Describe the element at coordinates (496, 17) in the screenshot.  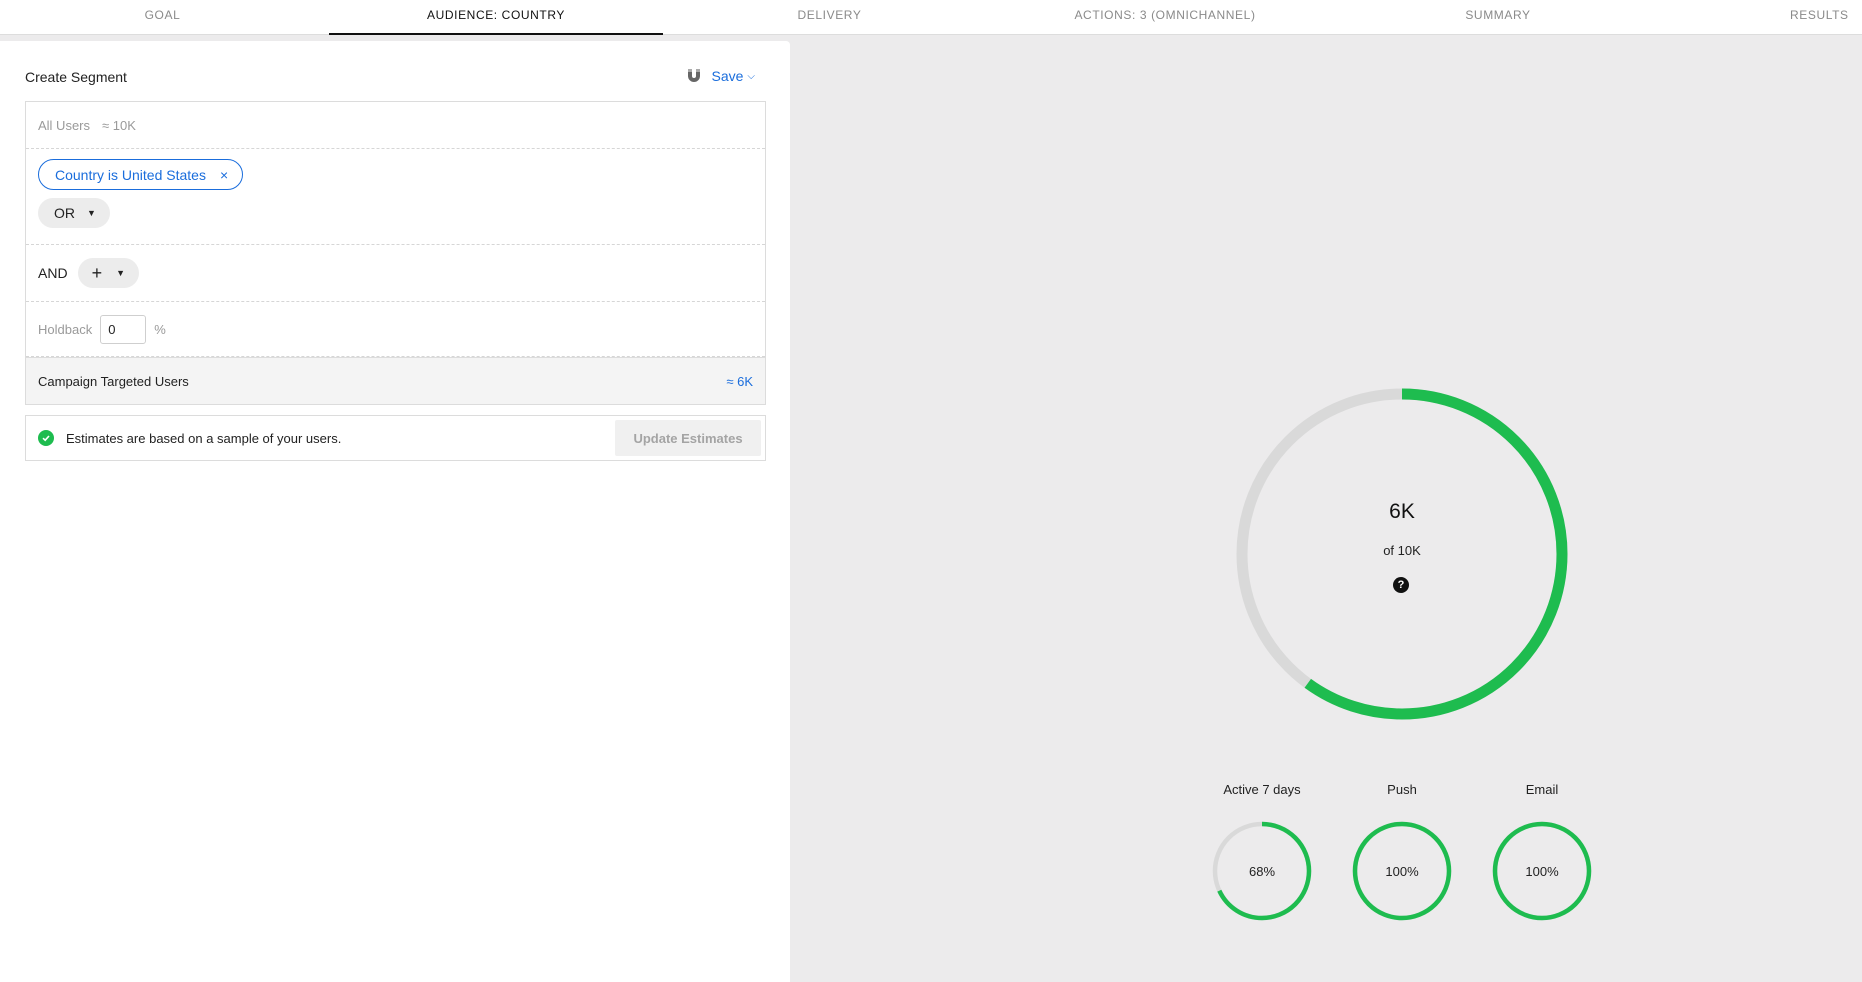
I see `tab-audience: AUDIENCE: COUNTRY` at that location.